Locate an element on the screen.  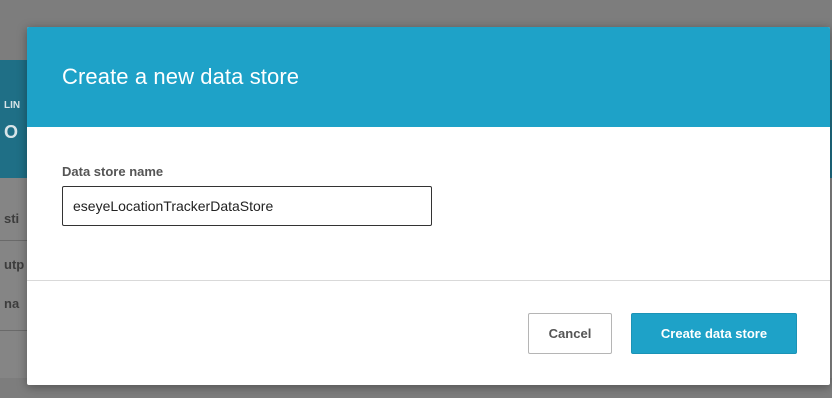
background-text-fragment: utp is located at coordinates (14, 264).